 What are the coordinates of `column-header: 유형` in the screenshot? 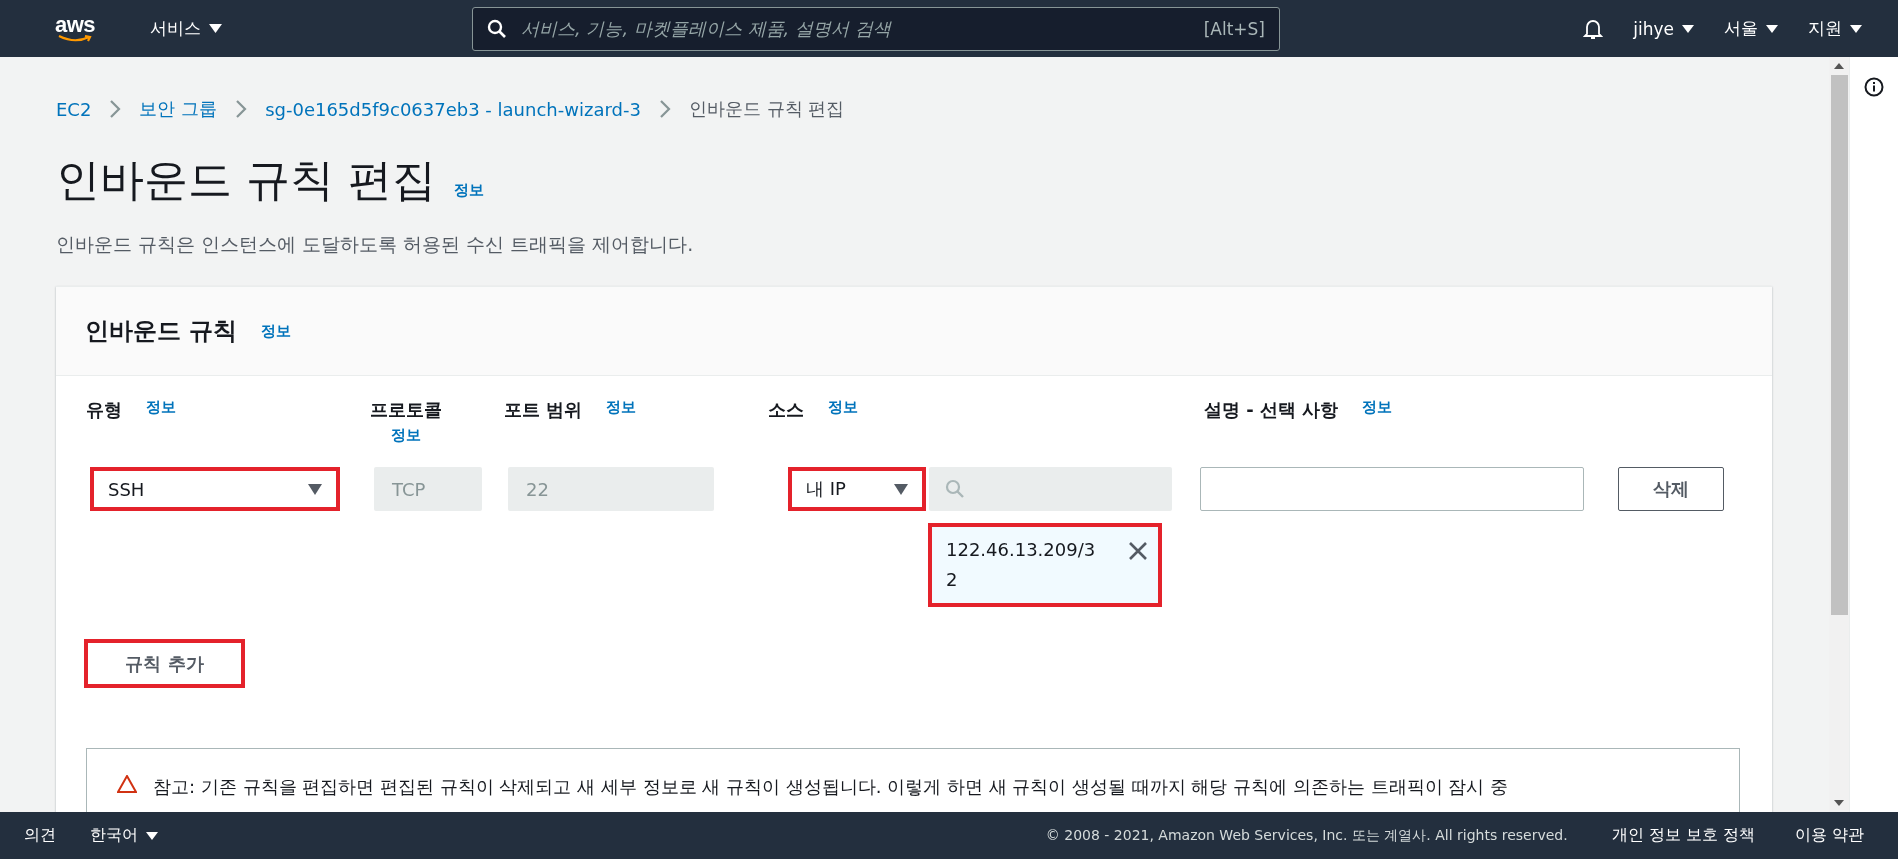 It's located at (104, 410).